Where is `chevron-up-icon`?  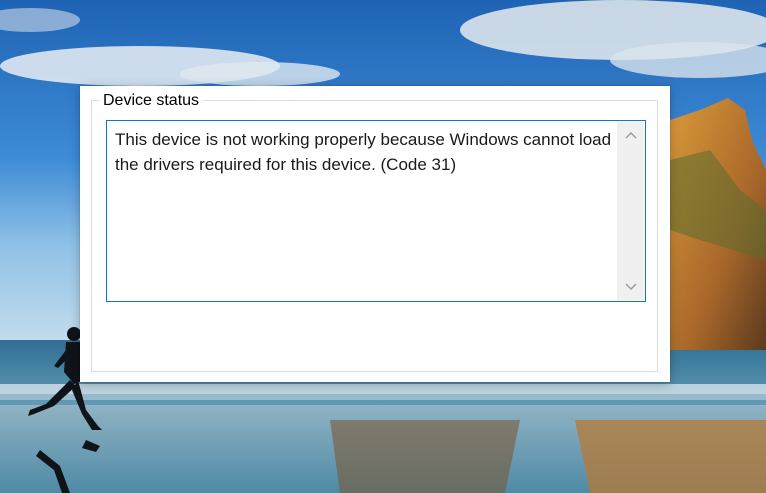 chevron-up-icon is located at coordinates (630, 135).